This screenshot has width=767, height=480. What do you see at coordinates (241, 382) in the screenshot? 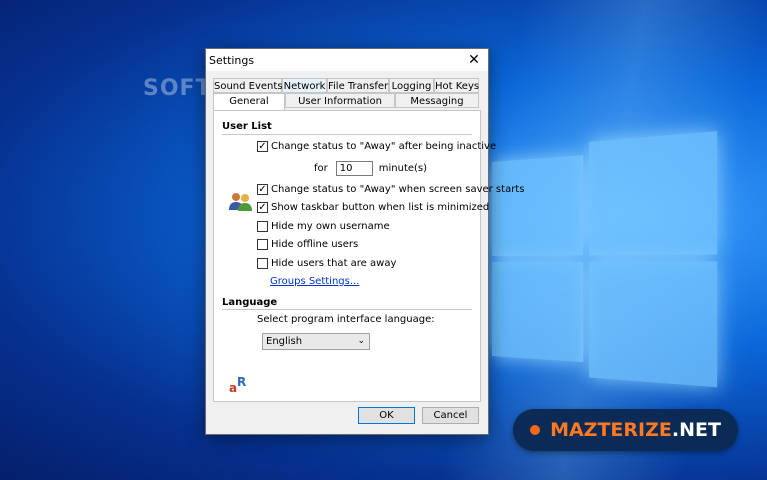
I see `language-icon-r: R` at bounding box center [241, 382].